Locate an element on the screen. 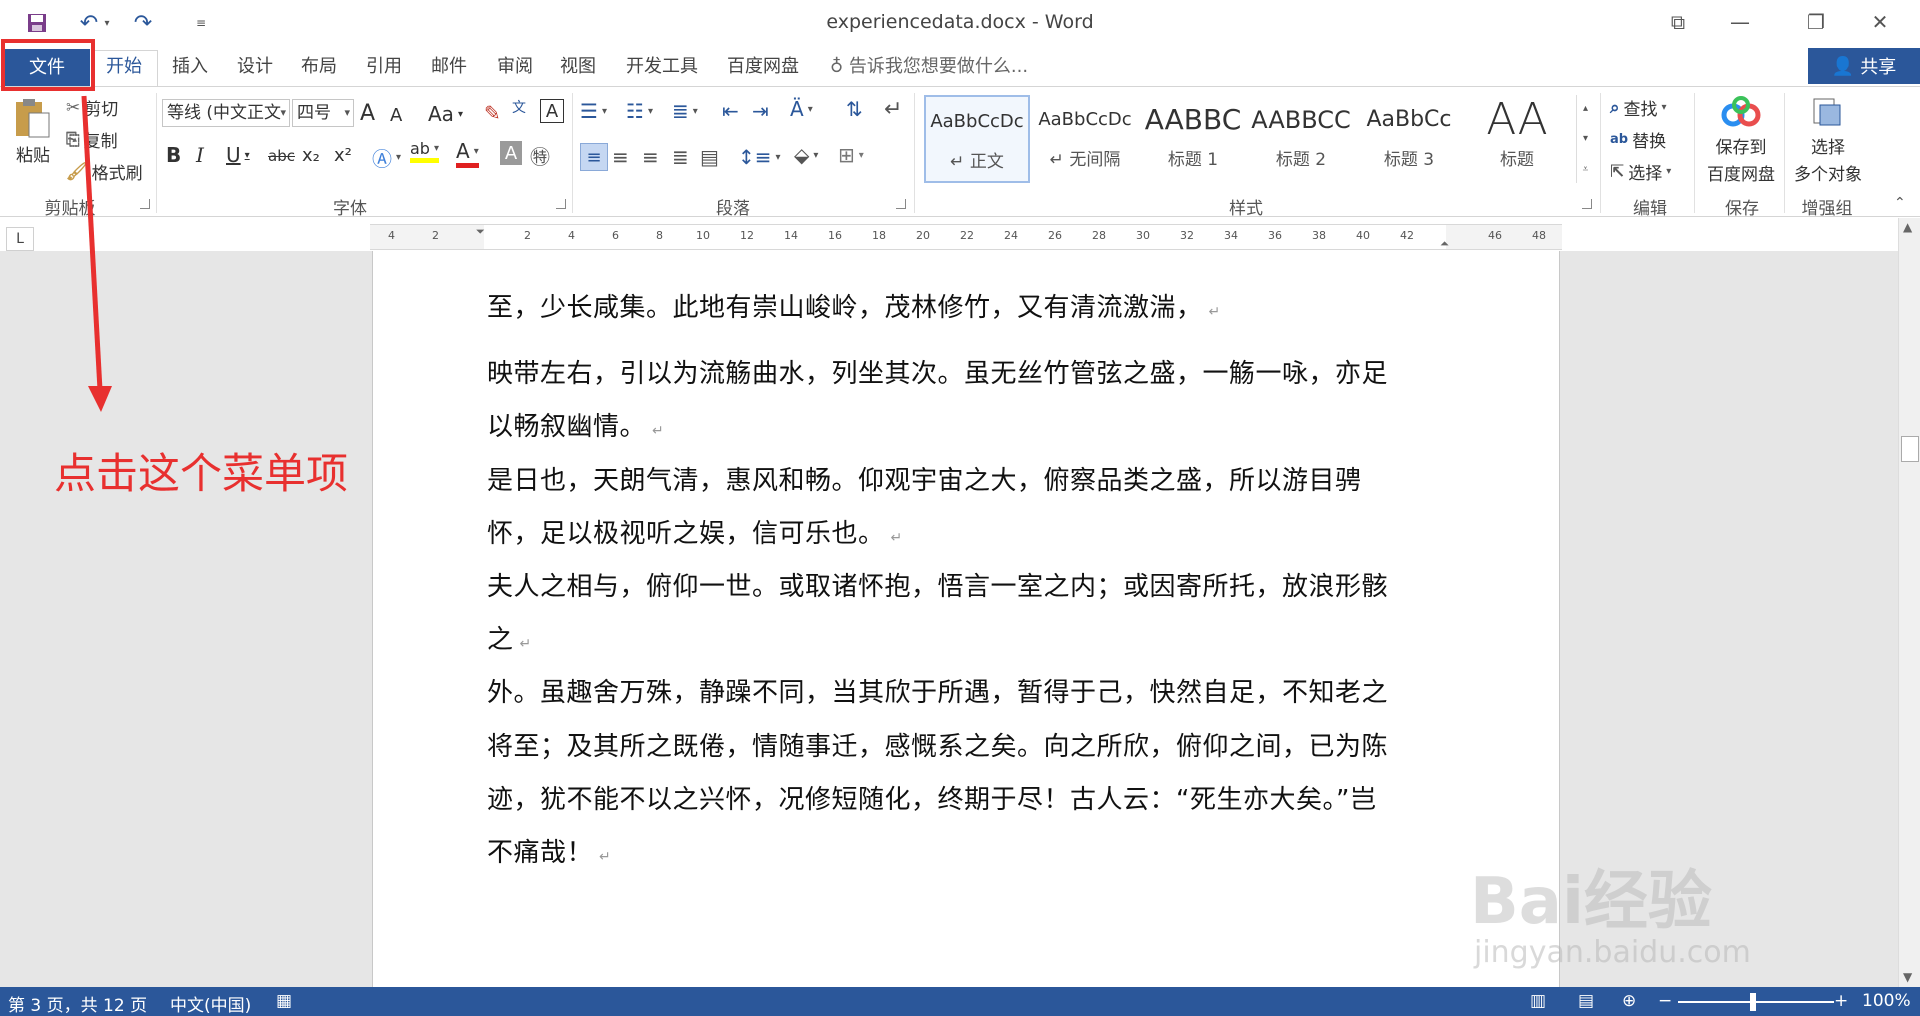 The image size is (1920, 1016). multilevel-list-icon: ≣ ▾ is located at coordinates (685, 111).